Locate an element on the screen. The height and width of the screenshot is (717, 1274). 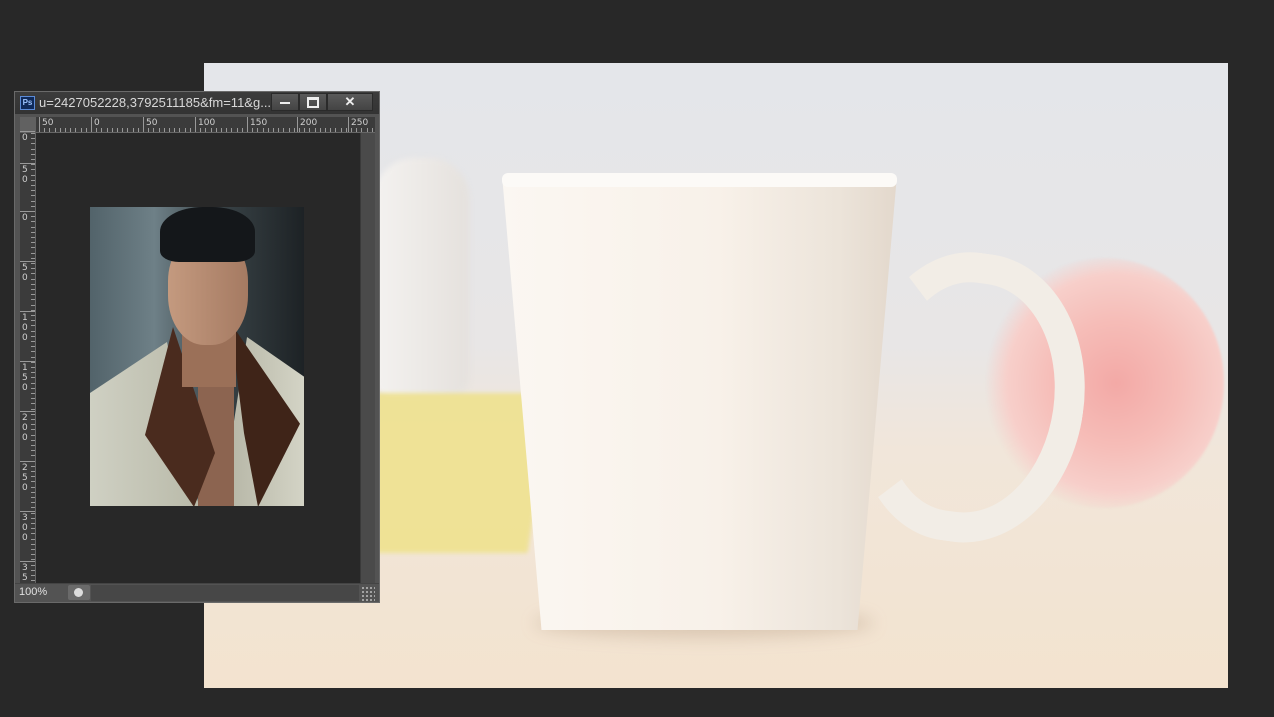
status-menu-button is located at coordinates (79, 592).